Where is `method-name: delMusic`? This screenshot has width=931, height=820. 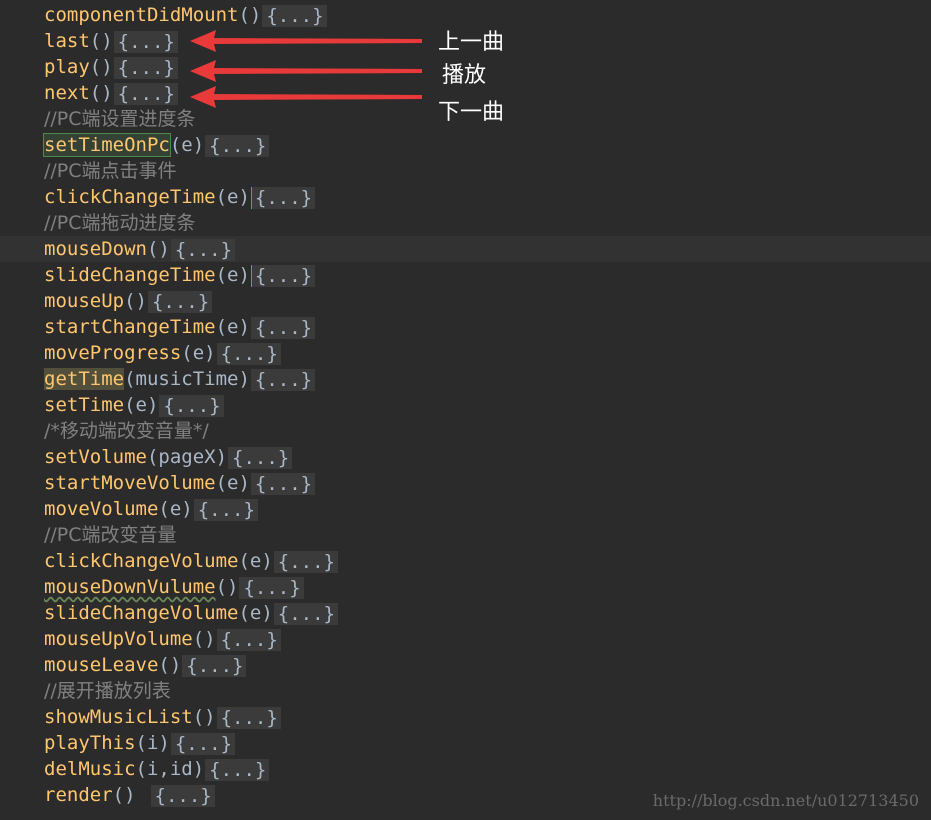
method-name: delMusic is located at coordinates (90, 769).